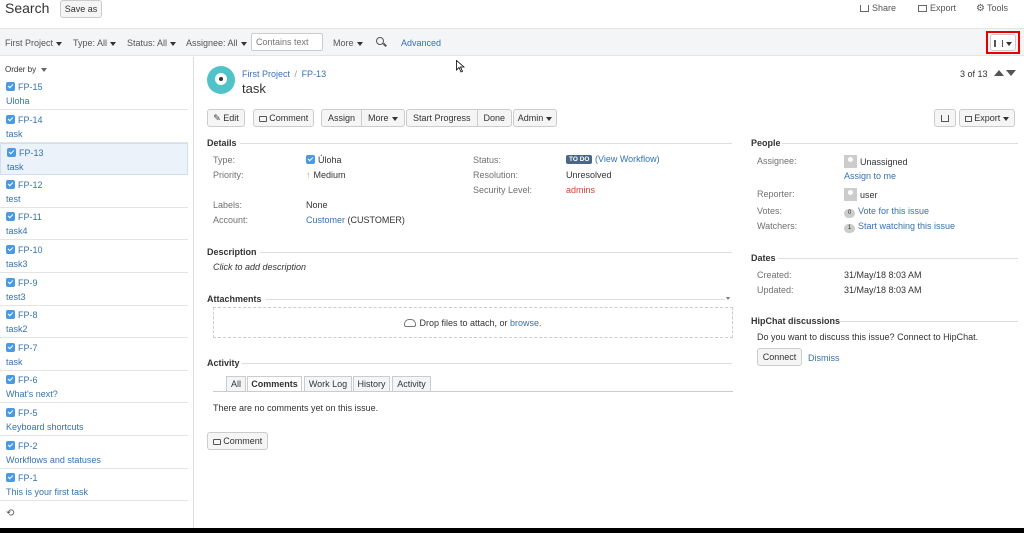 The image size is (1024, 533). What do you see at coordinates (81, 9) in the screenshot?
I see `save-as-button: Save as` at bounding box center [81, 9].